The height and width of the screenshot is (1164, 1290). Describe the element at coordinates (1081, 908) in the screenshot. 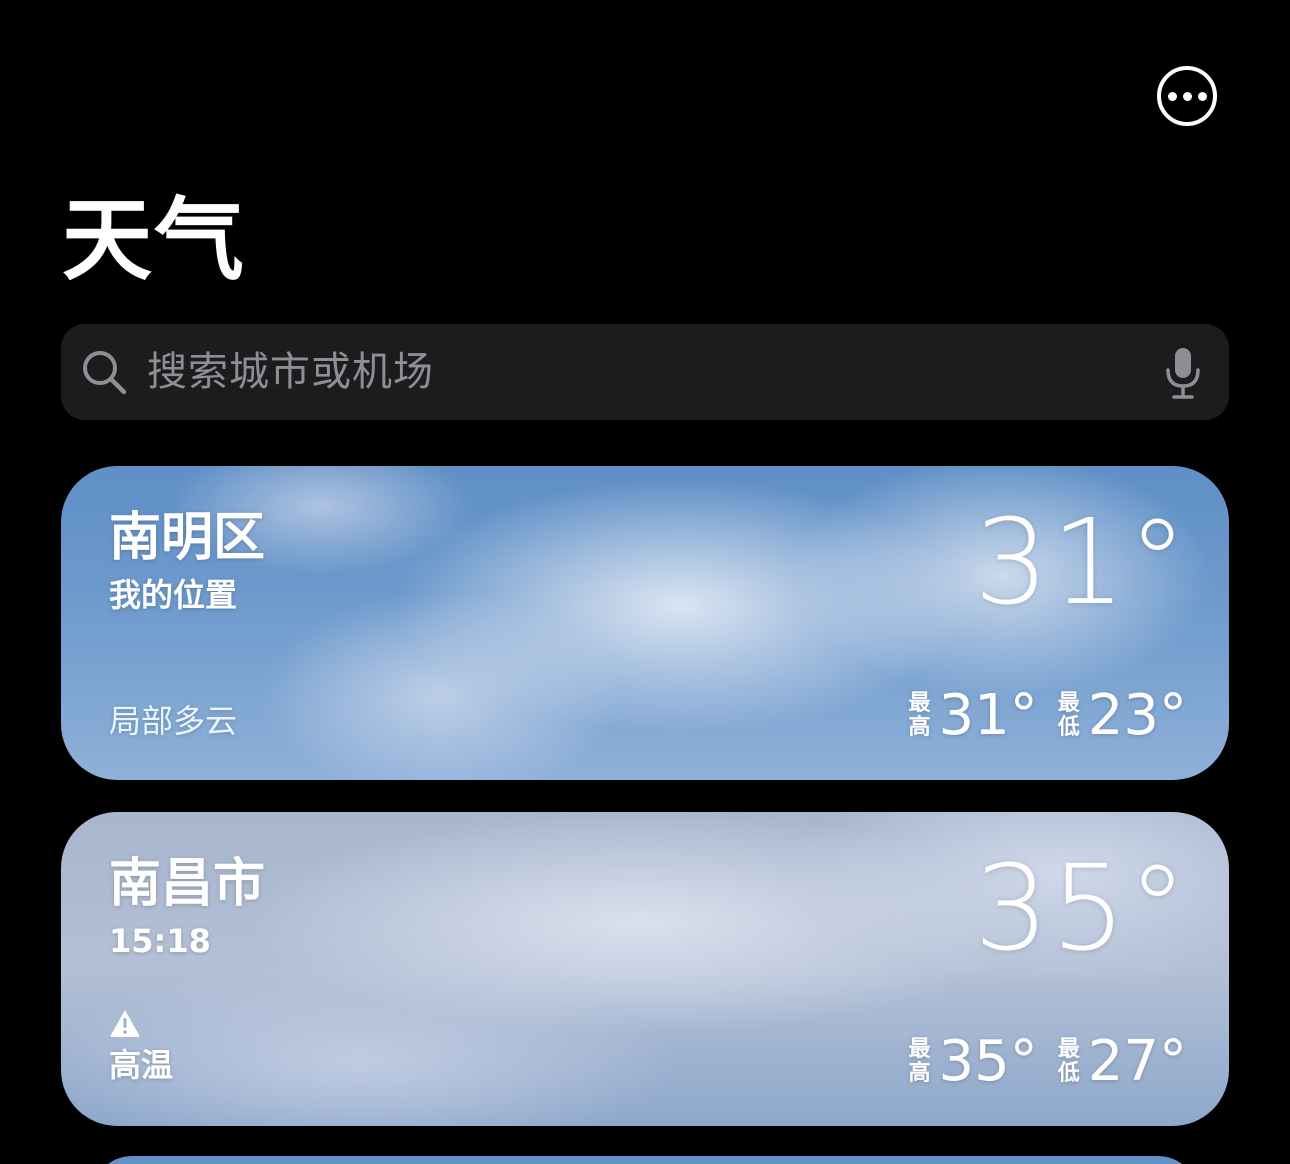

I see `current-temperature: 35°` at that location.